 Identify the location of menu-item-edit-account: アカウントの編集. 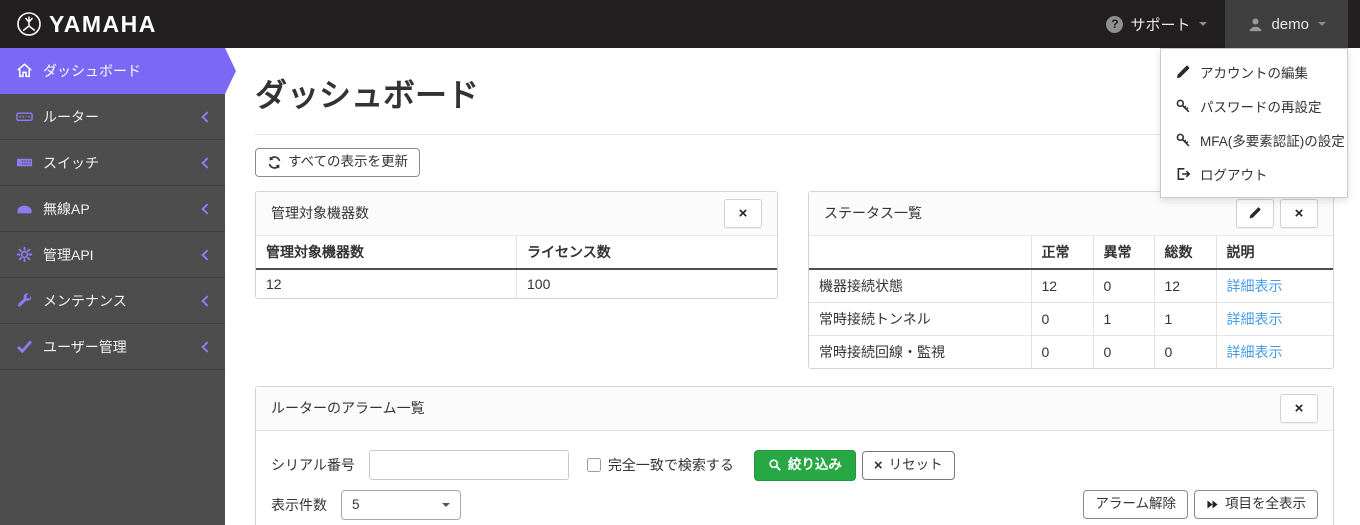
(1254, 72).